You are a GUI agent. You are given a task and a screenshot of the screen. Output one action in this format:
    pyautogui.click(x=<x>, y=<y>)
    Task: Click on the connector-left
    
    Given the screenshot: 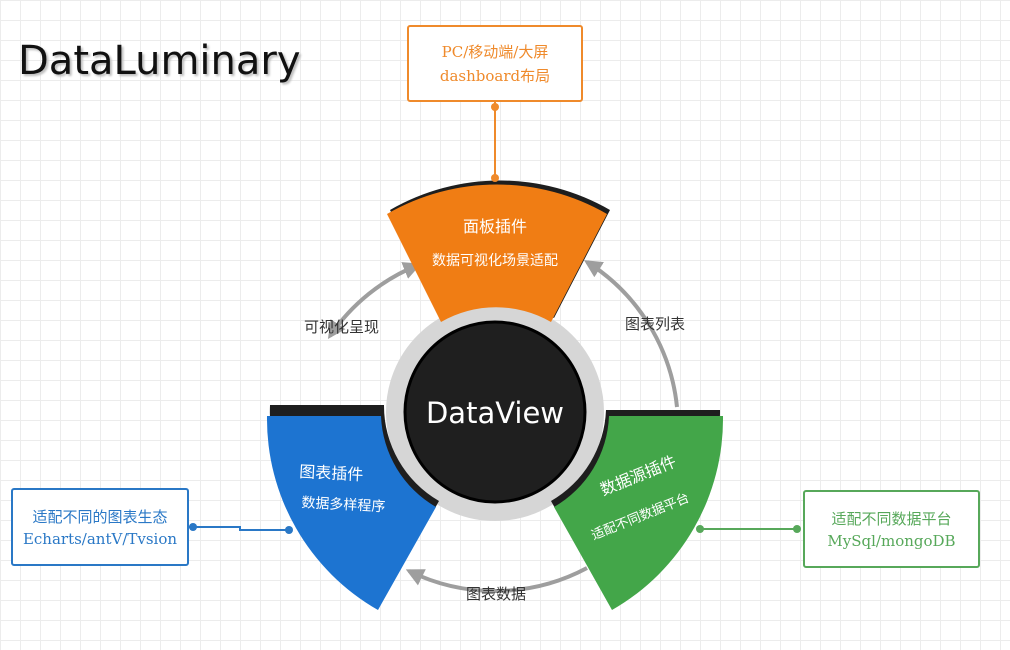 What is the action you would take?
    pyautogui.click(x=239, y=528)
    